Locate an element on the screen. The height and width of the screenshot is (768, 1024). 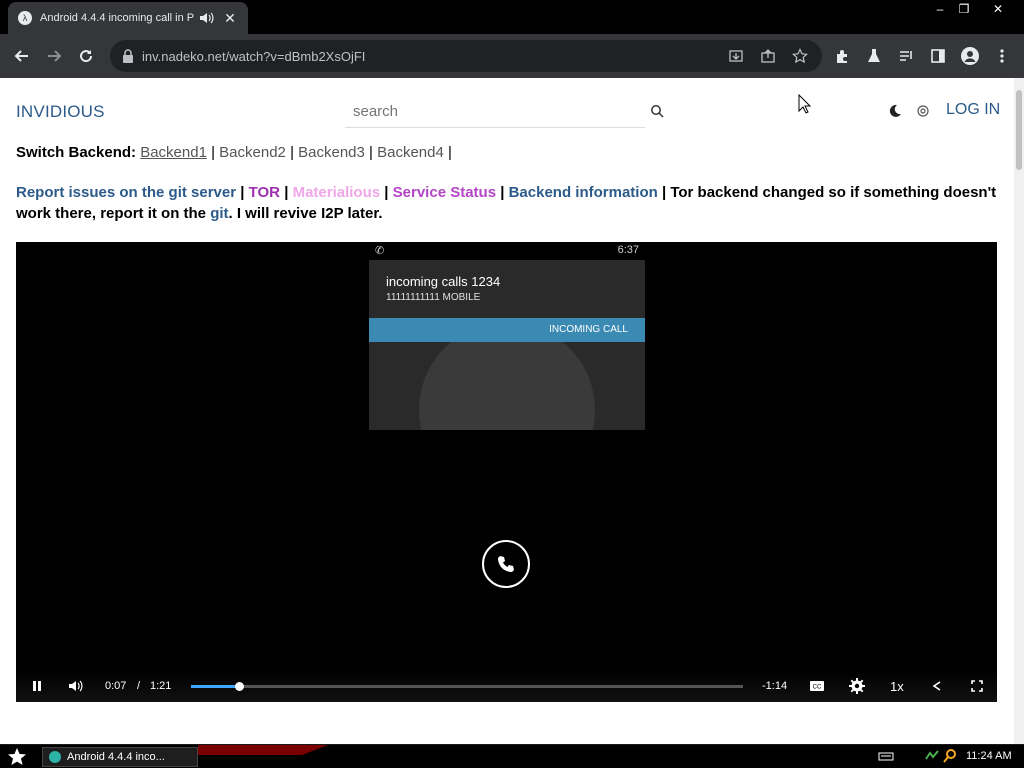
browser-toolbar: inv.nadeko.net/watch?v=dBmb2XsOjFI is located at coordinates (512, 56).